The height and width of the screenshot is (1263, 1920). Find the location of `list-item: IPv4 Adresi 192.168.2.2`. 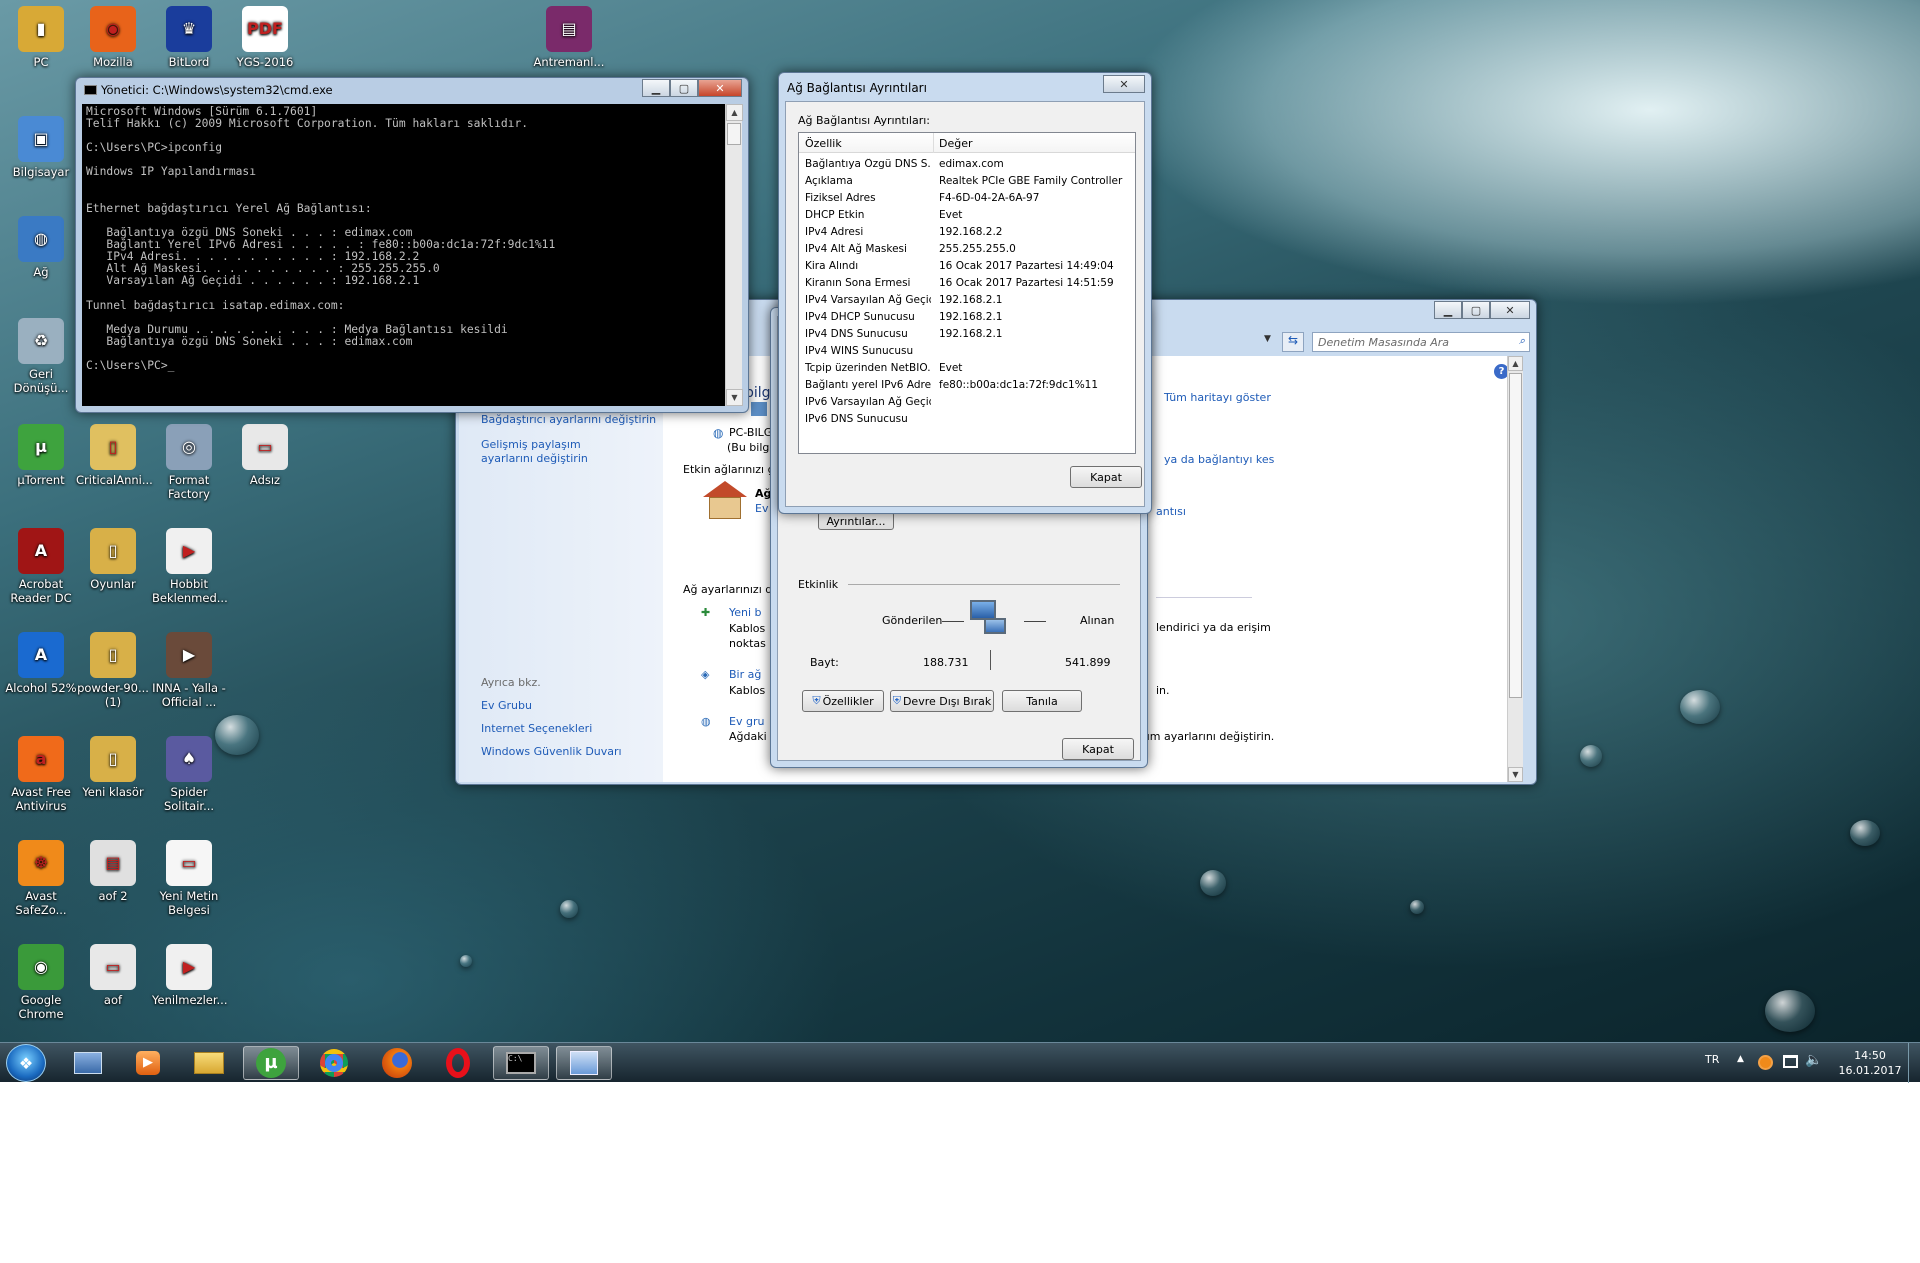

list-item: IPv4 Adresi 192.168.2.2 is located at coordinates (967, 232).